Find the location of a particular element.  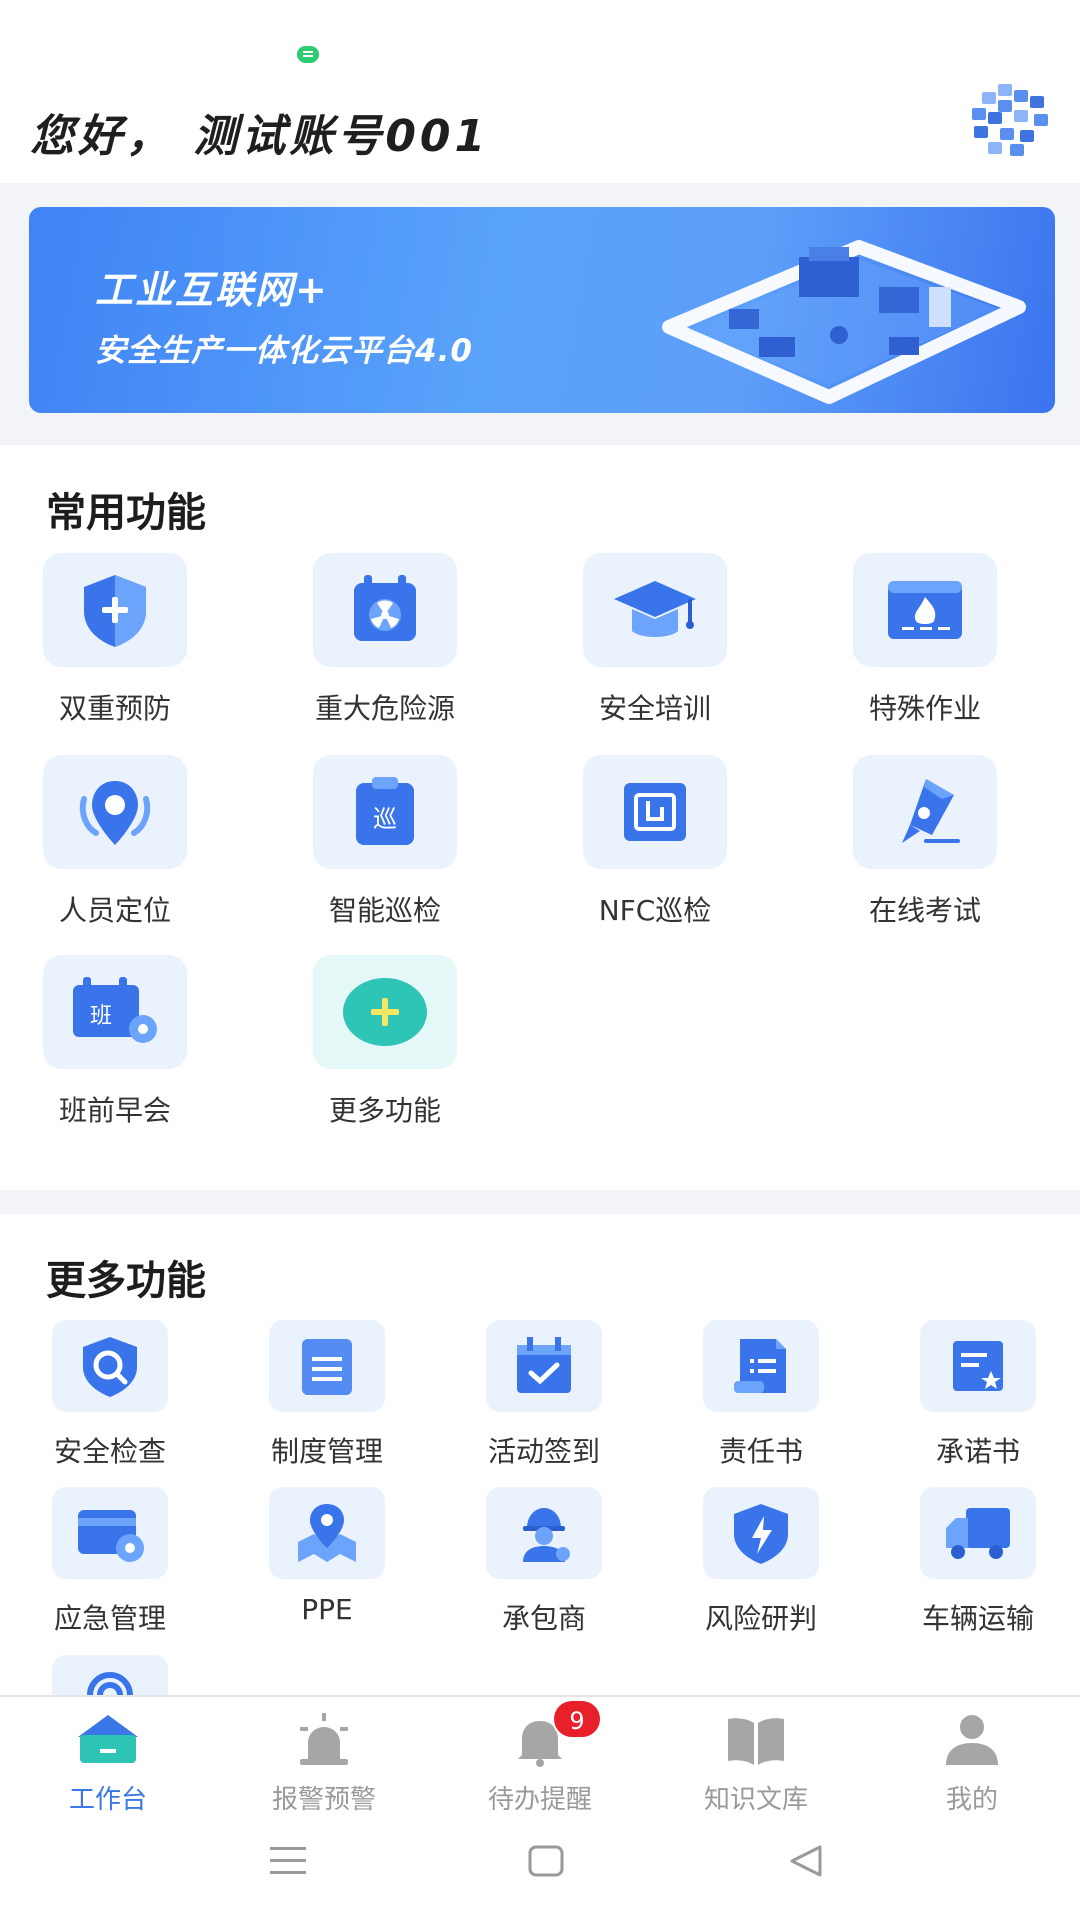

more-policy-management: 制度管理 is located at coordinates (327, 1395).